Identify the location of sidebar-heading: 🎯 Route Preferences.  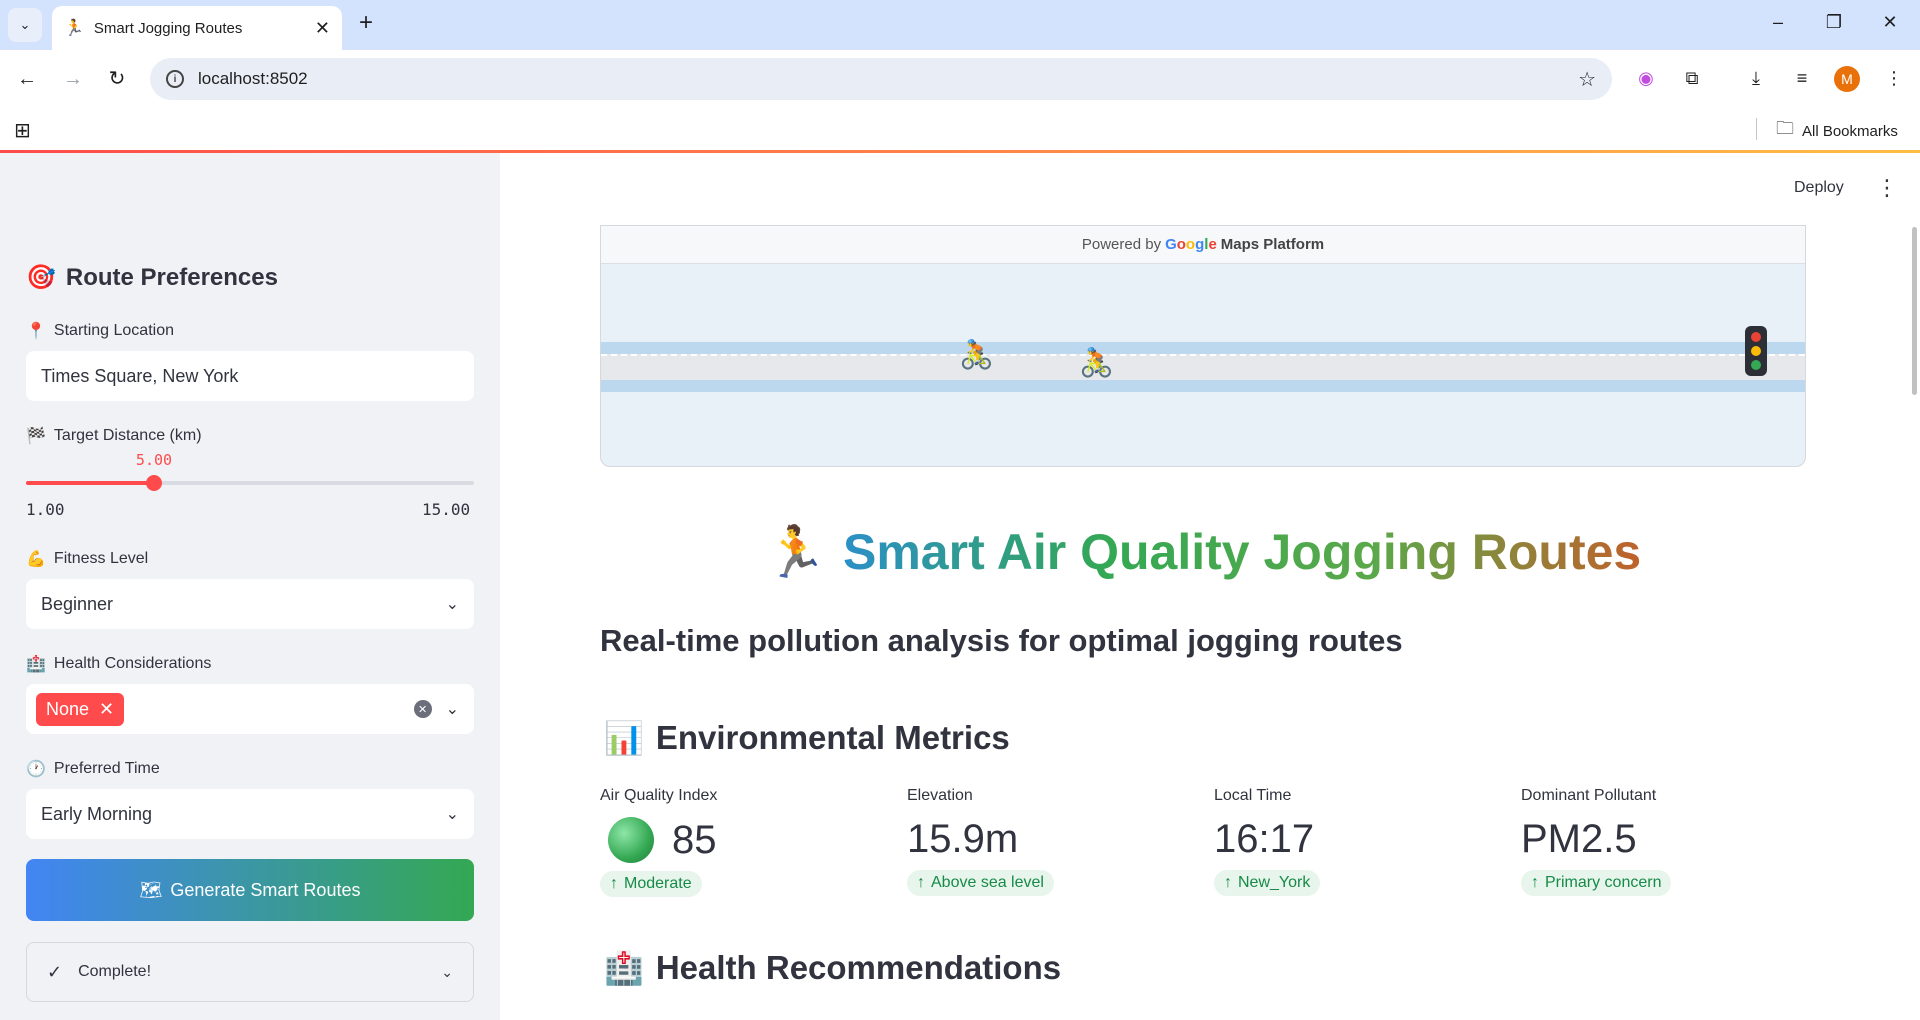
(152, 277).